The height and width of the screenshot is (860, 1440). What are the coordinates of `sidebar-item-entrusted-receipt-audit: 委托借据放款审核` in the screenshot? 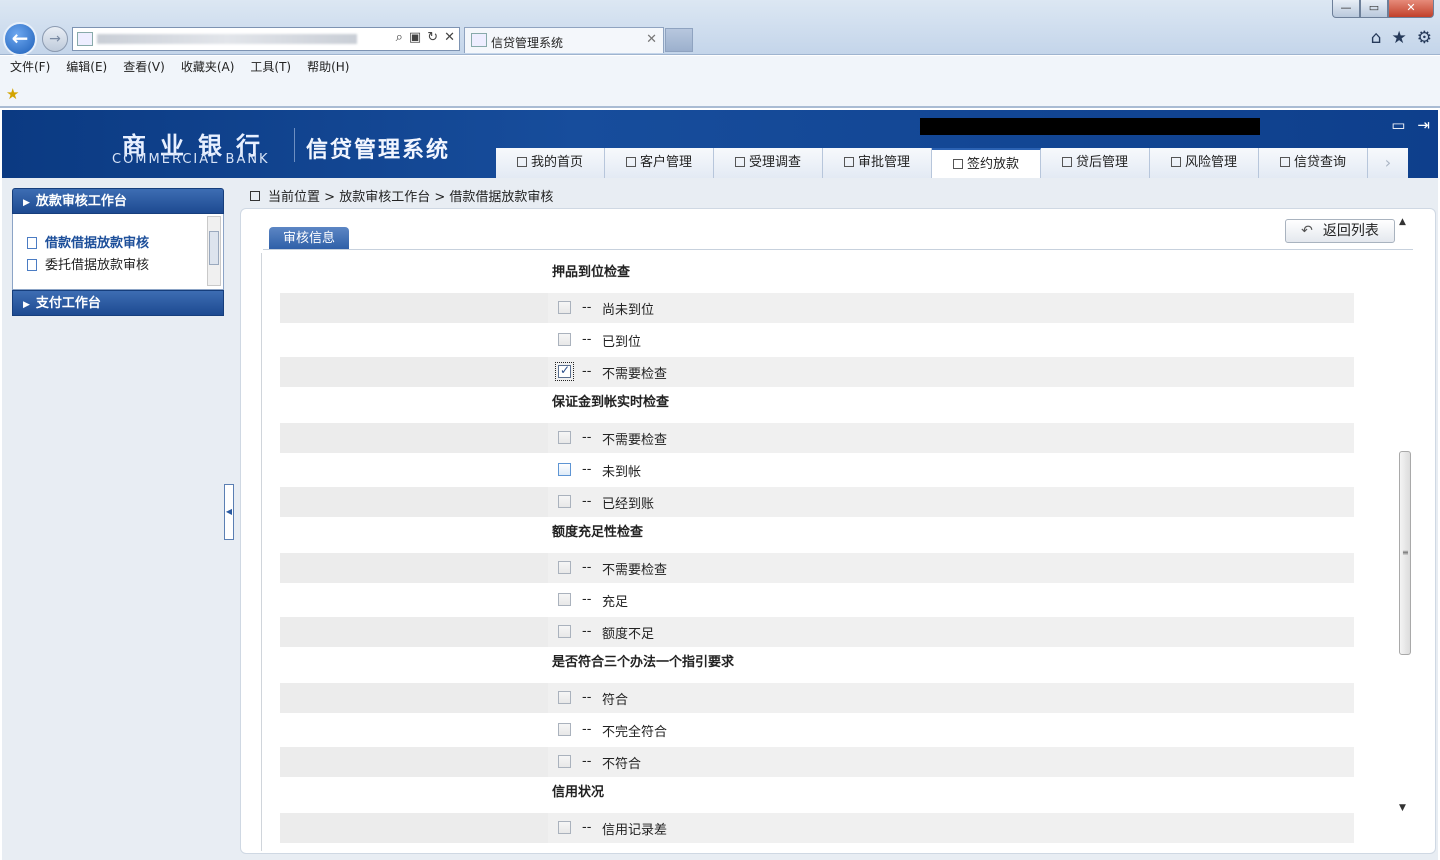 It's located at (88, 263).